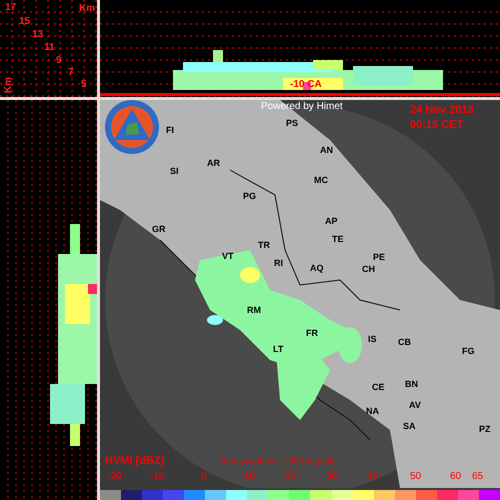 This screenshot has width=500, height=500. Describe the element at coordinates (326, 150) in the screenshot. I see `city-label: AN` at that location.